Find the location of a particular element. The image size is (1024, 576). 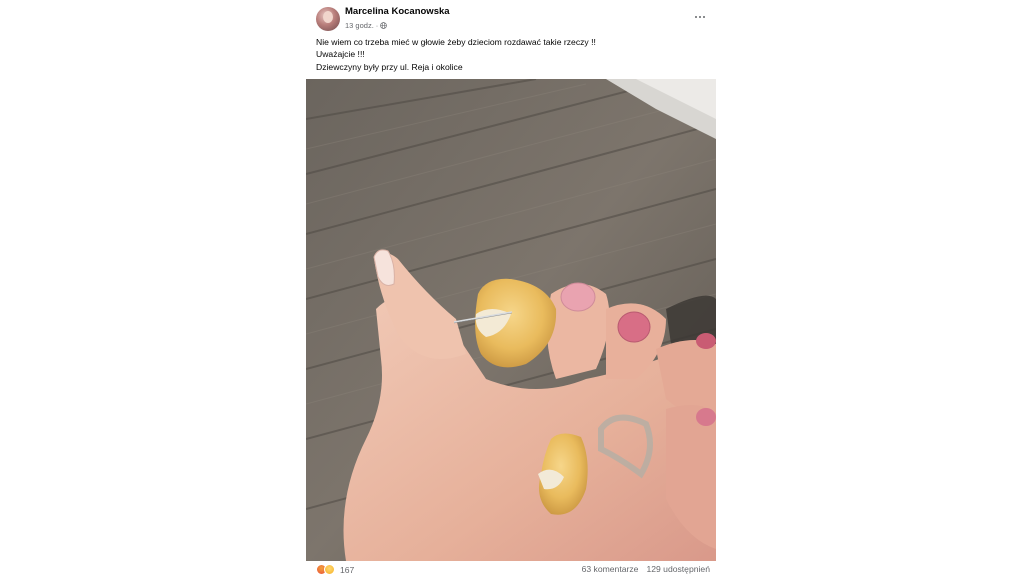

reaction-count: 167 is located at coordinates (347, 570).